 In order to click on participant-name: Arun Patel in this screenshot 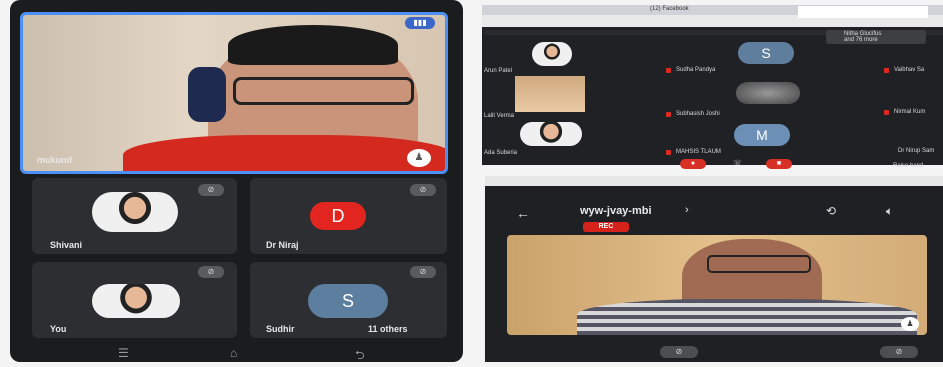, I will do `click(498, 71)`.